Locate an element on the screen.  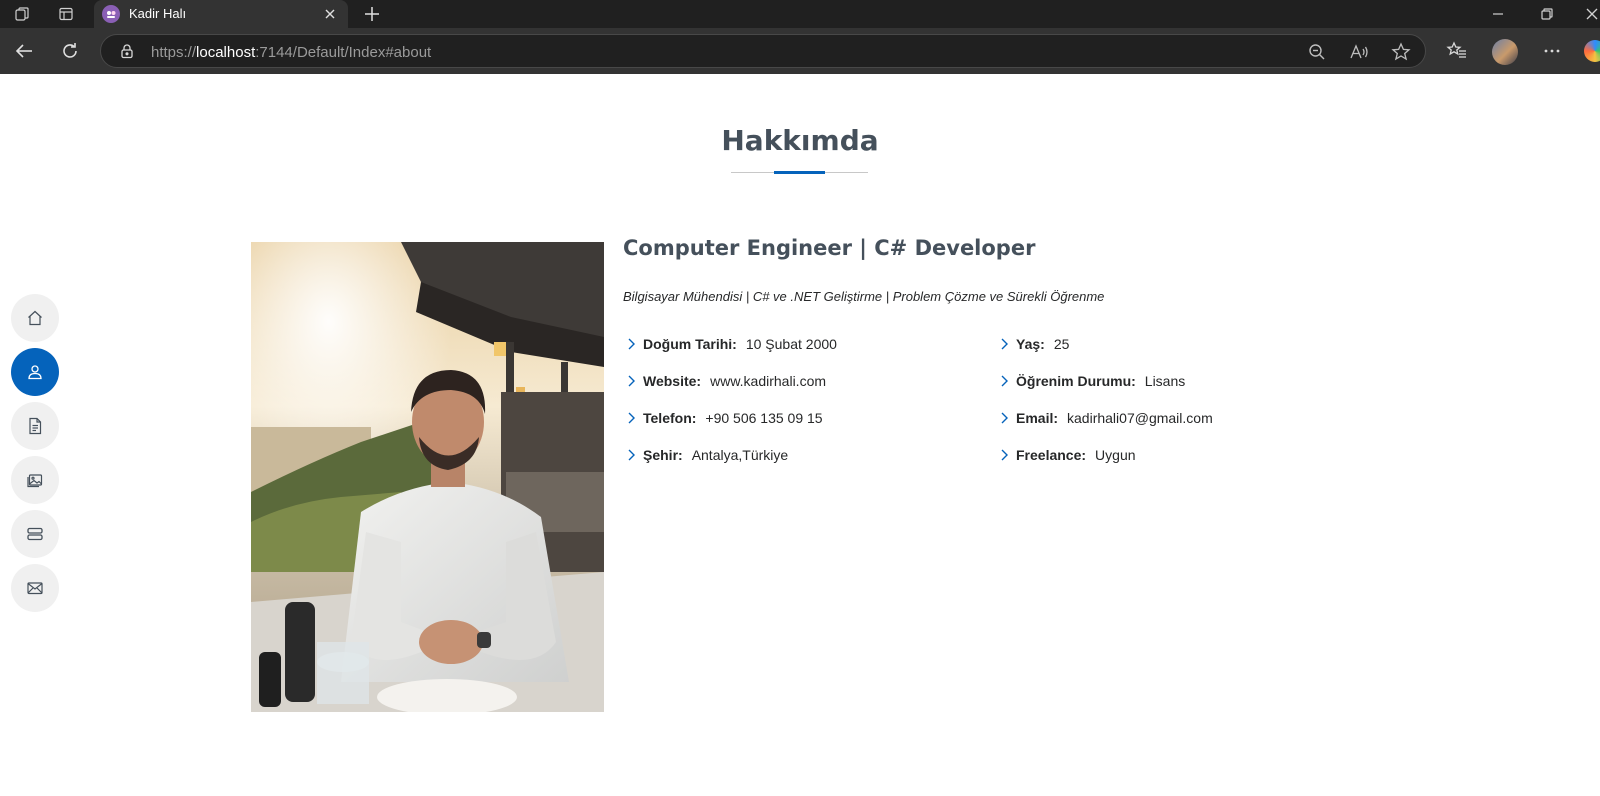
url-path: :7144/Default/Index#about is located at coordinates (343, 52).